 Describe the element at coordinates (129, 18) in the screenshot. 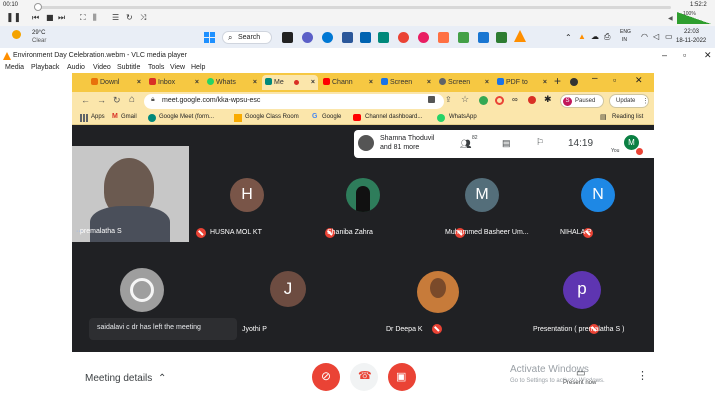

I see `loop-icon: ↻` at that location.